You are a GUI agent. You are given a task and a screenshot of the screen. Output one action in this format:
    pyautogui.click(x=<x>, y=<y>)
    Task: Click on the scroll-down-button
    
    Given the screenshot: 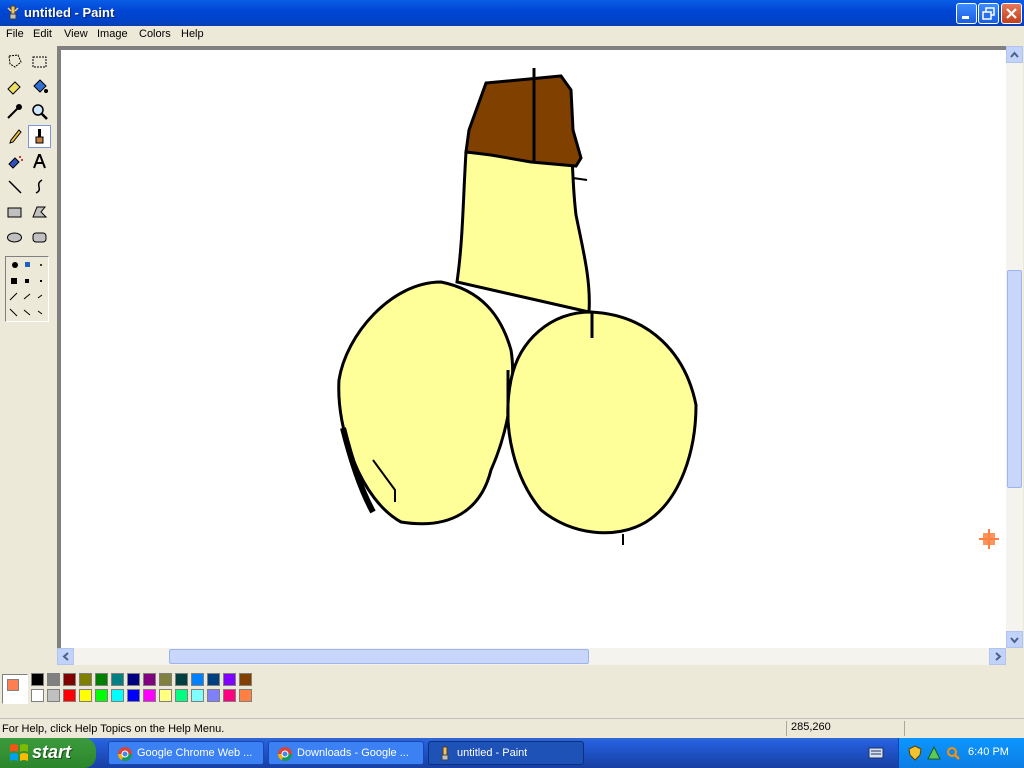 What is the action you would take?
    pyautogui.click(x=1014, y=639)
    